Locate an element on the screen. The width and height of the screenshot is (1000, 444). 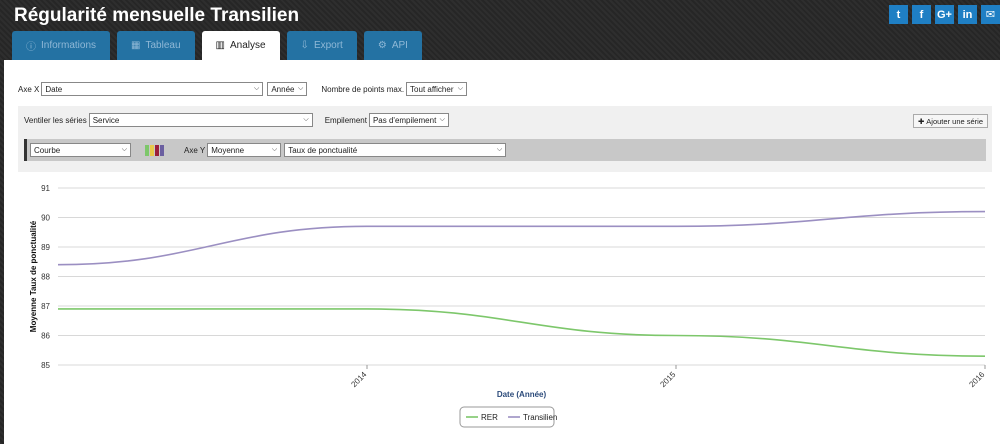
swatch-yellow is located at coordinates (152, 150).